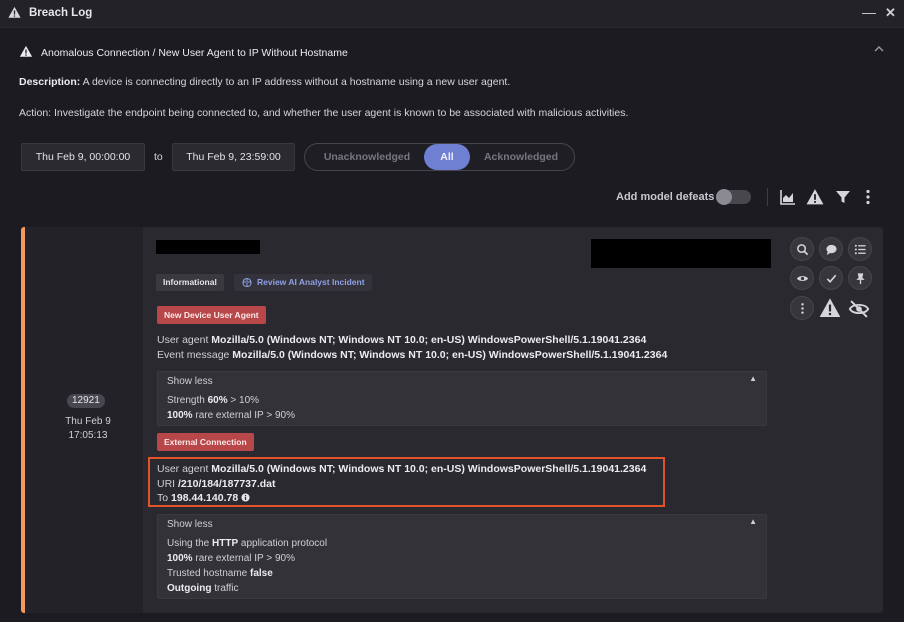  What do you see at coordinates (261, 573) in the screenshot?
I see `trusted-hostname-value: false` at bounding box center [261, 573].